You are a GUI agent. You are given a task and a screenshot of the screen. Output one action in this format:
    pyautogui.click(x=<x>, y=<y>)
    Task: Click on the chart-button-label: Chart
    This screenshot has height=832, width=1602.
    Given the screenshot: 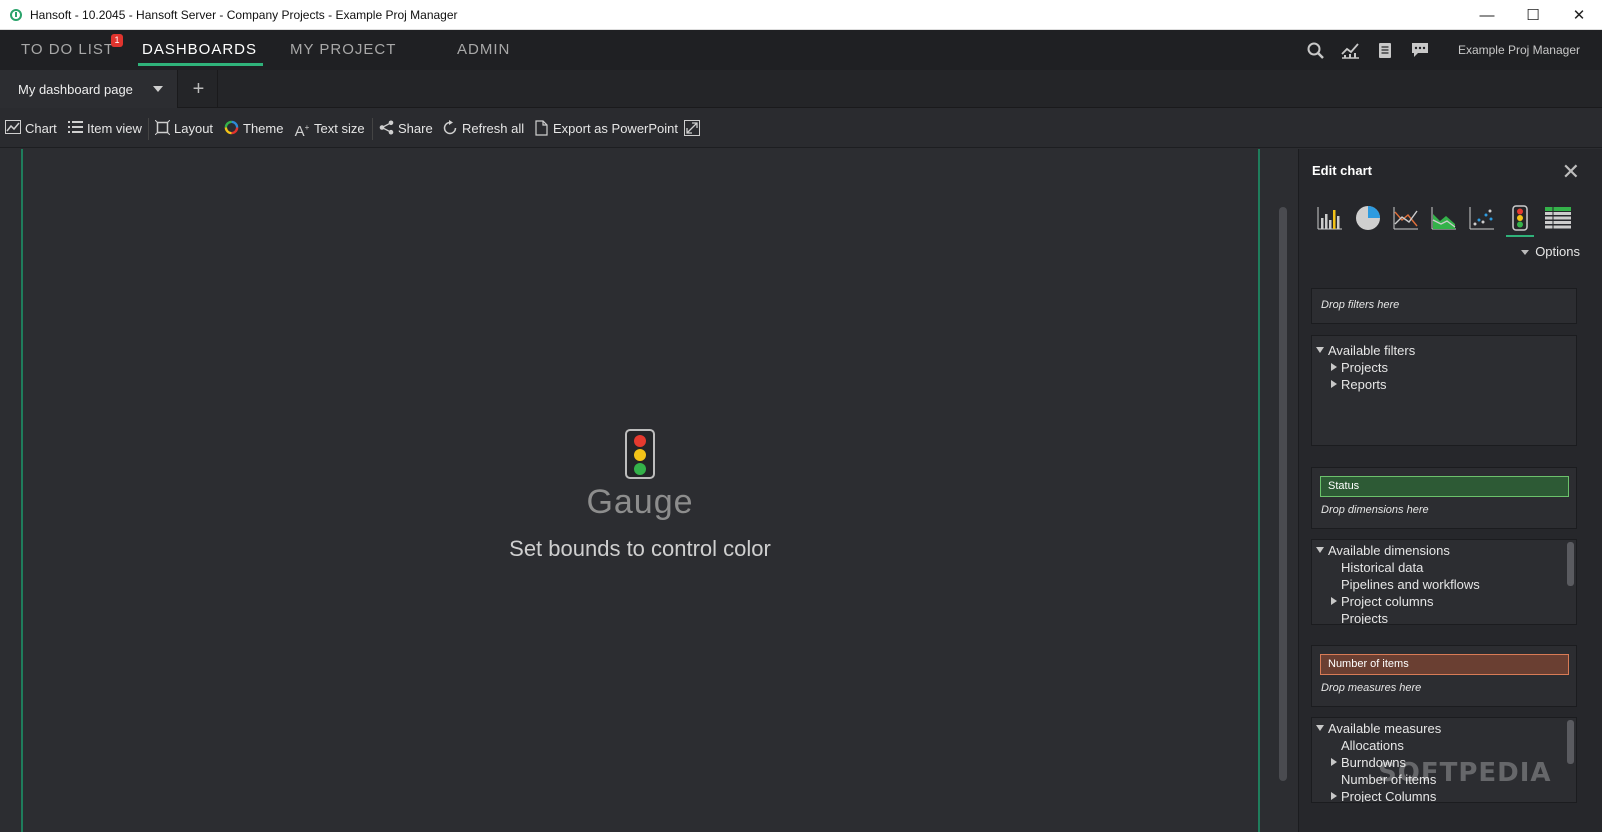 What is the action you would take?
    pyautogui.click(x=41, y=128)
    